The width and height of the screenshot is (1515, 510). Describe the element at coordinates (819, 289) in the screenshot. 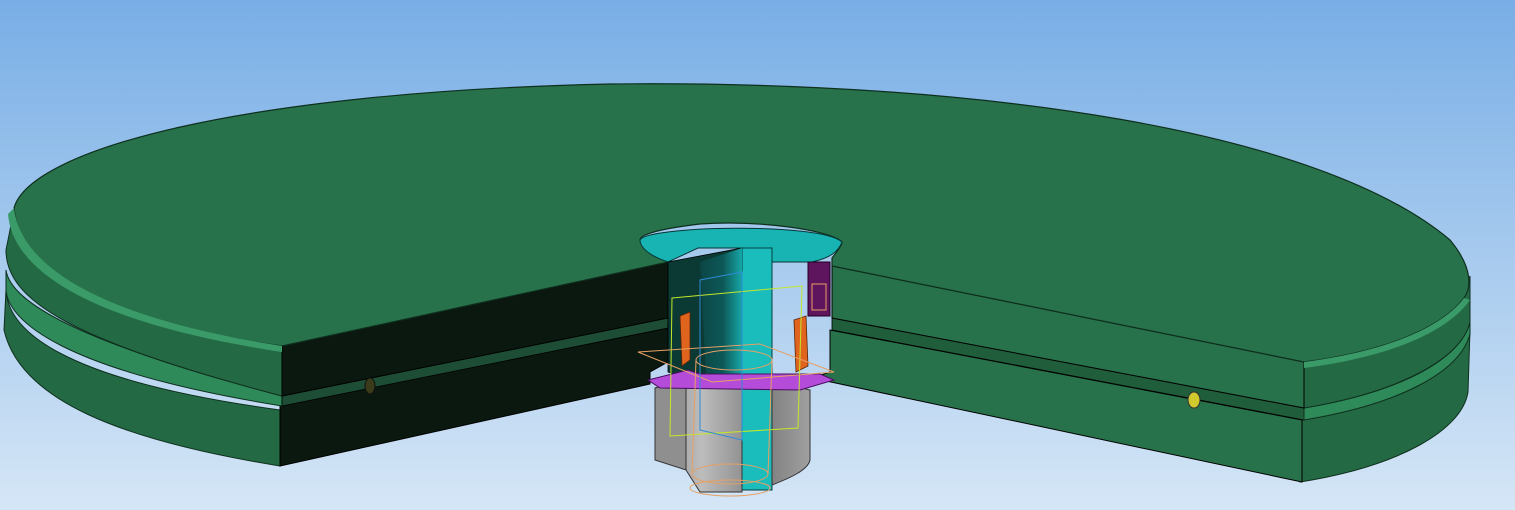

I see `locking-pin` at that location.